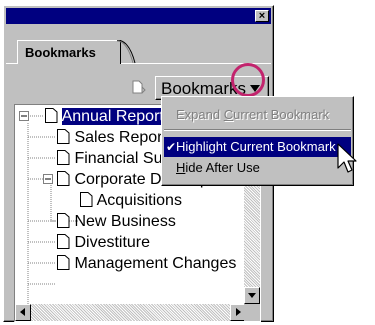  I want to click on triangle-down-icon, so click(252, 295).